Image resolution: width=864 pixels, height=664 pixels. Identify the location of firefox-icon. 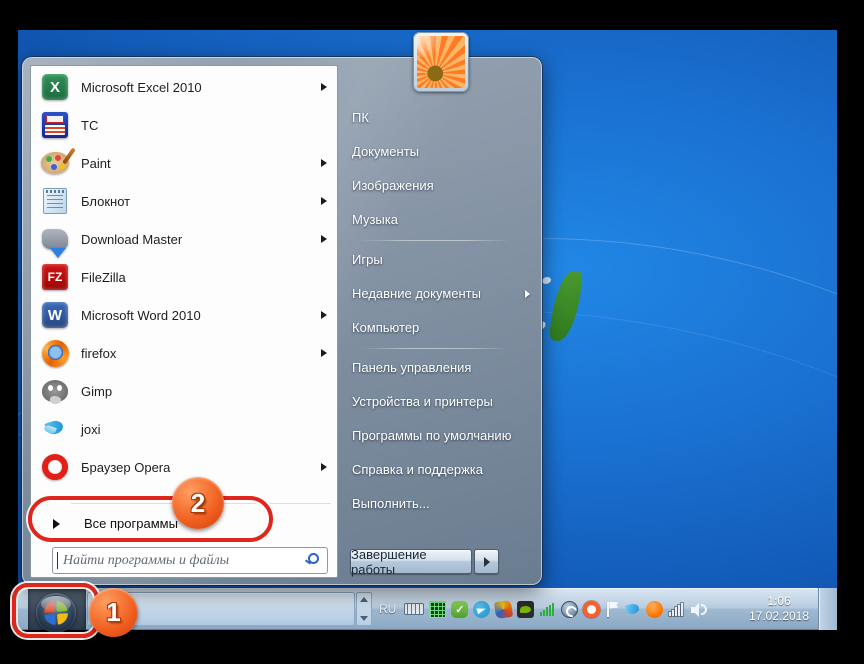
(55, 353).